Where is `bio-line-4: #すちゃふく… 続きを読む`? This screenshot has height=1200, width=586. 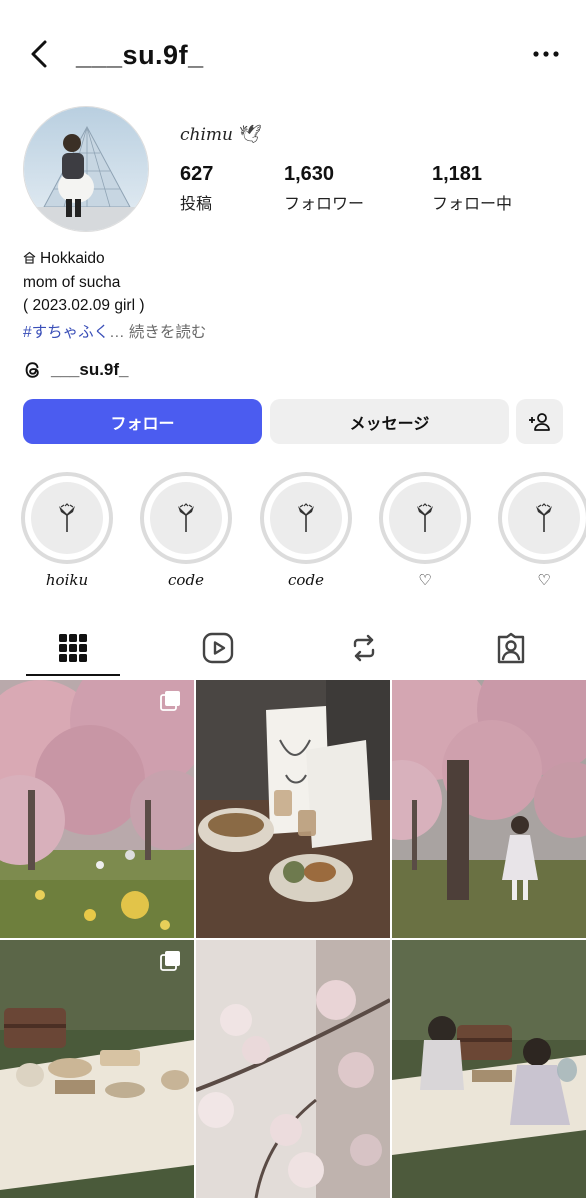 bio-line-4: #すちゃふく… 続きを読む is located at coordinates (114, 331).